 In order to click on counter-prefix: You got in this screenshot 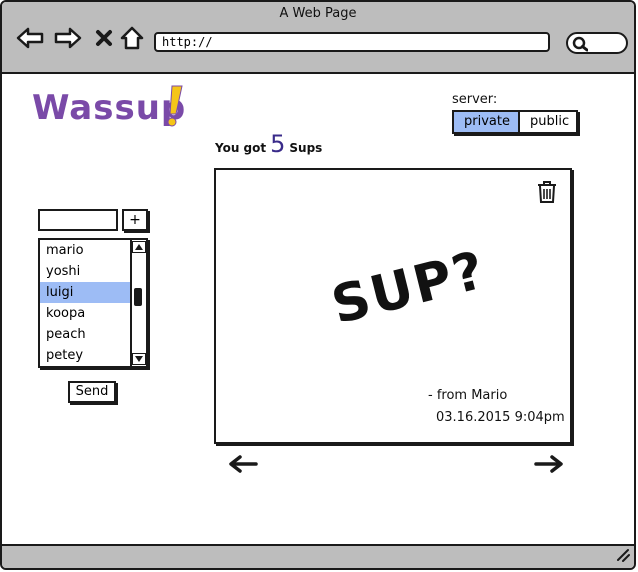, I will do `click(241, 148)`.